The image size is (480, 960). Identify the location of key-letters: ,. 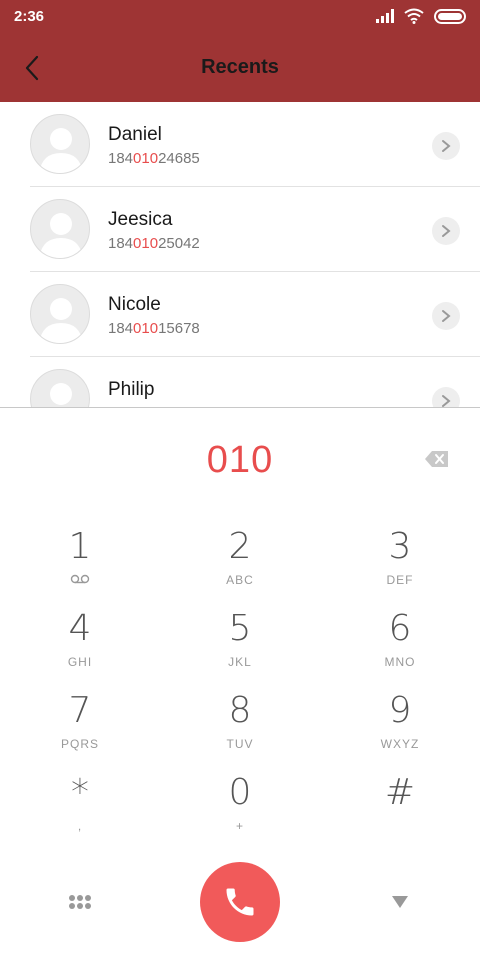
(80, 826).